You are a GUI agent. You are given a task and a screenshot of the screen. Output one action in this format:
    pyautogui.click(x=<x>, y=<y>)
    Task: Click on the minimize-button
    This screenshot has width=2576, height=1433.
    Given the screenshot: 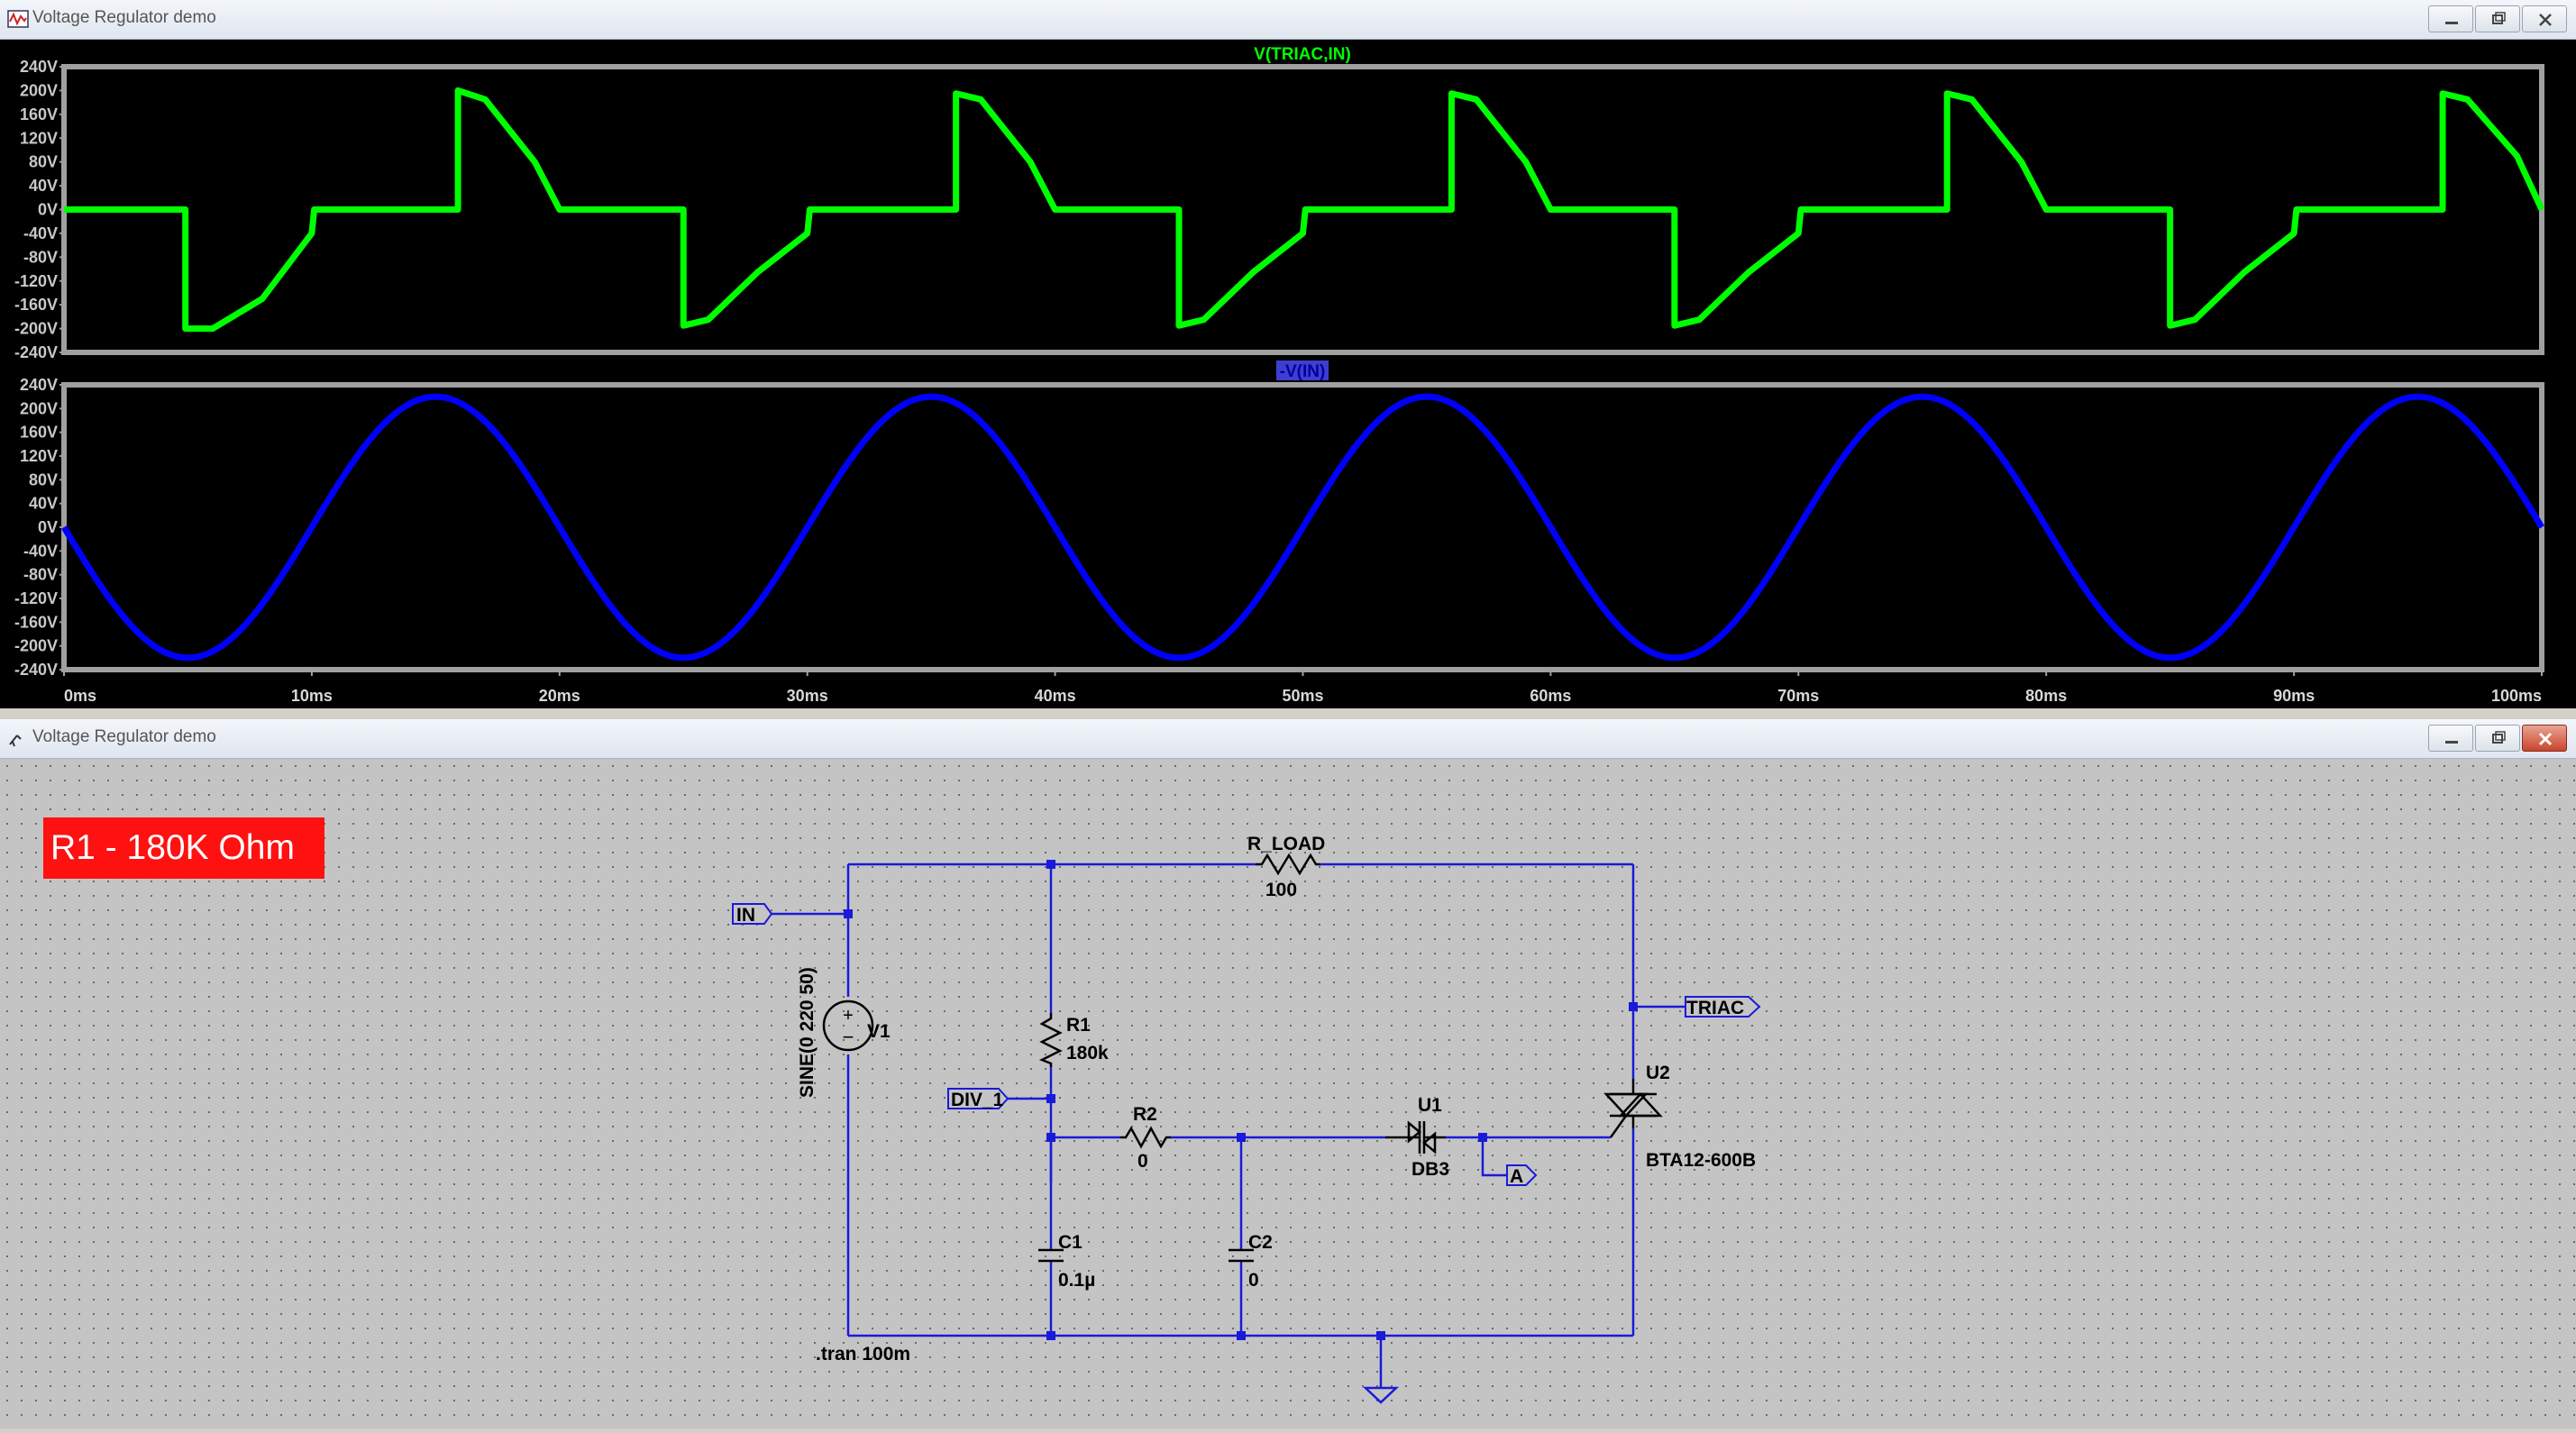 What is the action you would take?
    pyautogui.click(x=2450, y=18)
    